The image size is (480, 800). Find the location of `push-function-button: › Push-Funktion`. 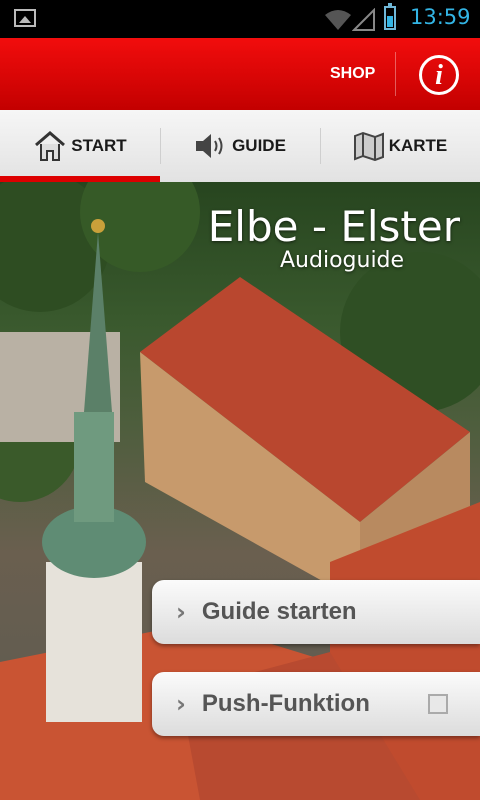

push-function-button: › Push-Funktion is located at coordinates (316, 704).